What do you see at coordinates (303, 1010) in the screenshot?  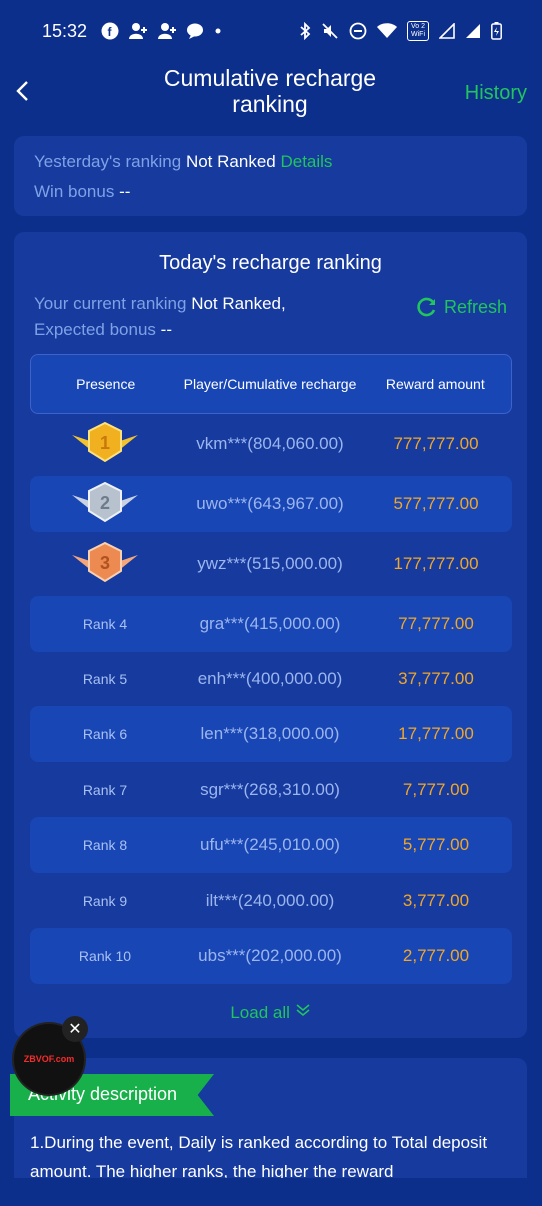 I see `double-chevron-down-icon` at bounding box center [303, 1010].